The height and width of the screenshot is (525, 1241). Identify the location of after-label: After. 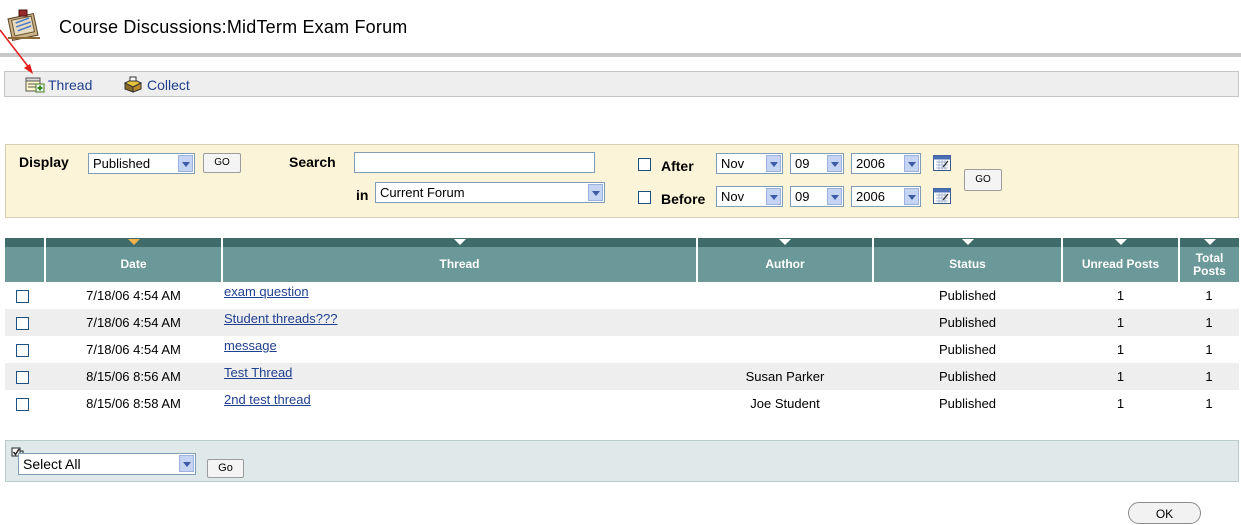
(677, 166).